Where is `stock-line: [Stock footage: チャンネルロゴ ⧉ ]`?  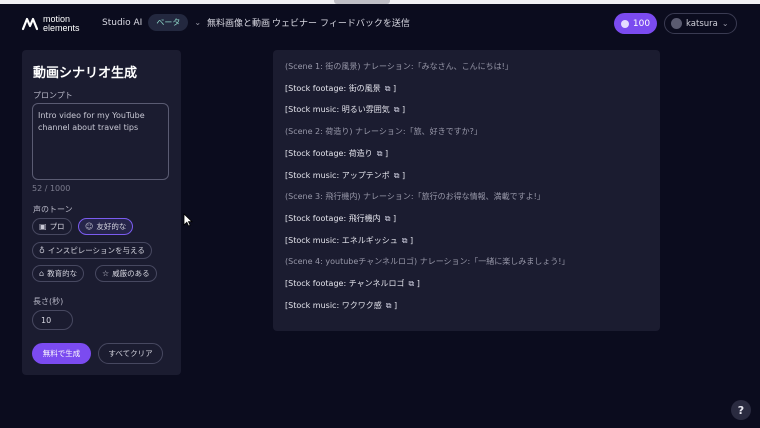
stock-line: [Stock footage: チャンネルロゴ ⧉ ] is located at coordinates (352, 283).